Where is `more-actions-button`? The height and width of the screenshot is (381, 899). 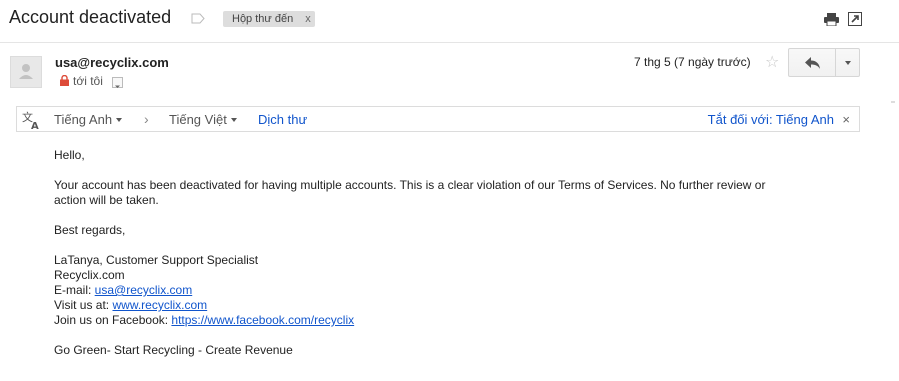 more-actions-button is located at coordinates (847, 62).